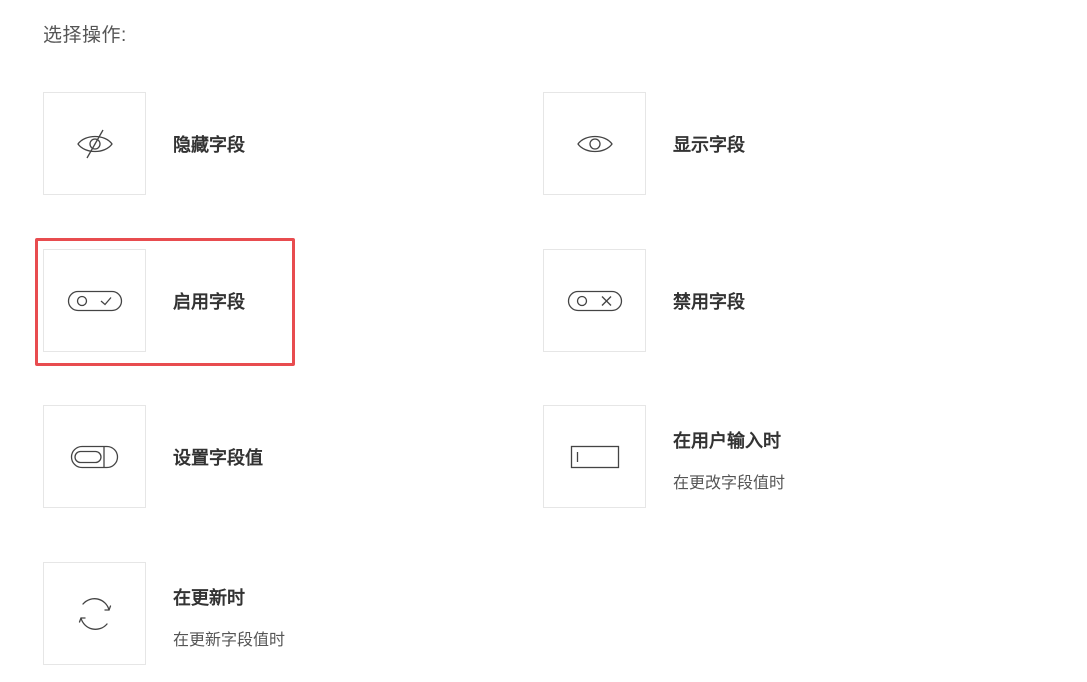  What do you see at coordinates (753, 457) in the screenshot?
I see `option-on-user-input: 在用户输入时 在更改字段值时` at bounding box center [753, 457].